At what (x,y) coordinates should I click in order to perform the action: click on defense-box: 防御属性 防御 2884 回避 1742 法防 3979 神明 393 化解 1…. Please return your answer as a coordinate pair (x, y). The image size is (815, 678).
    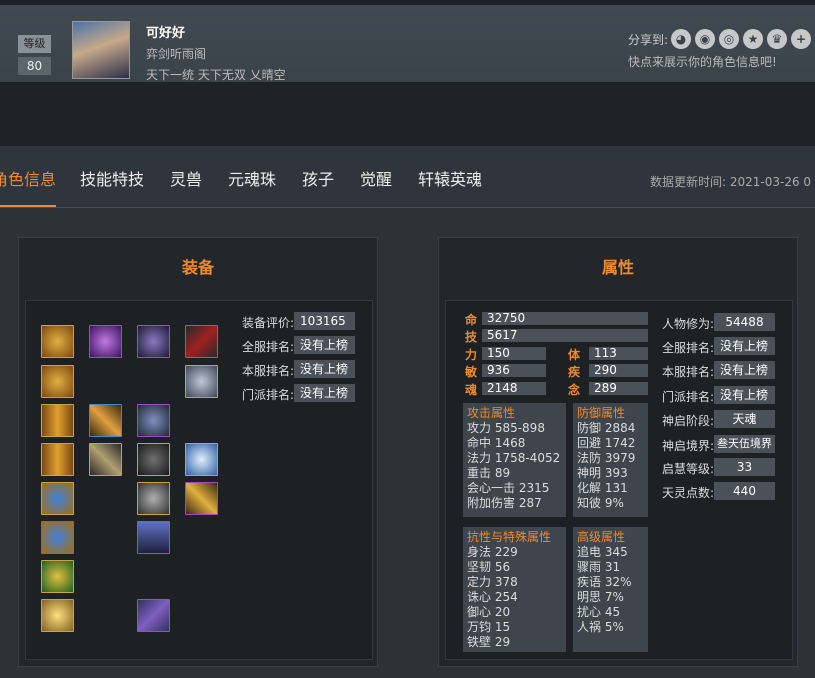
    Looking at the image, I should click on (610, 460).